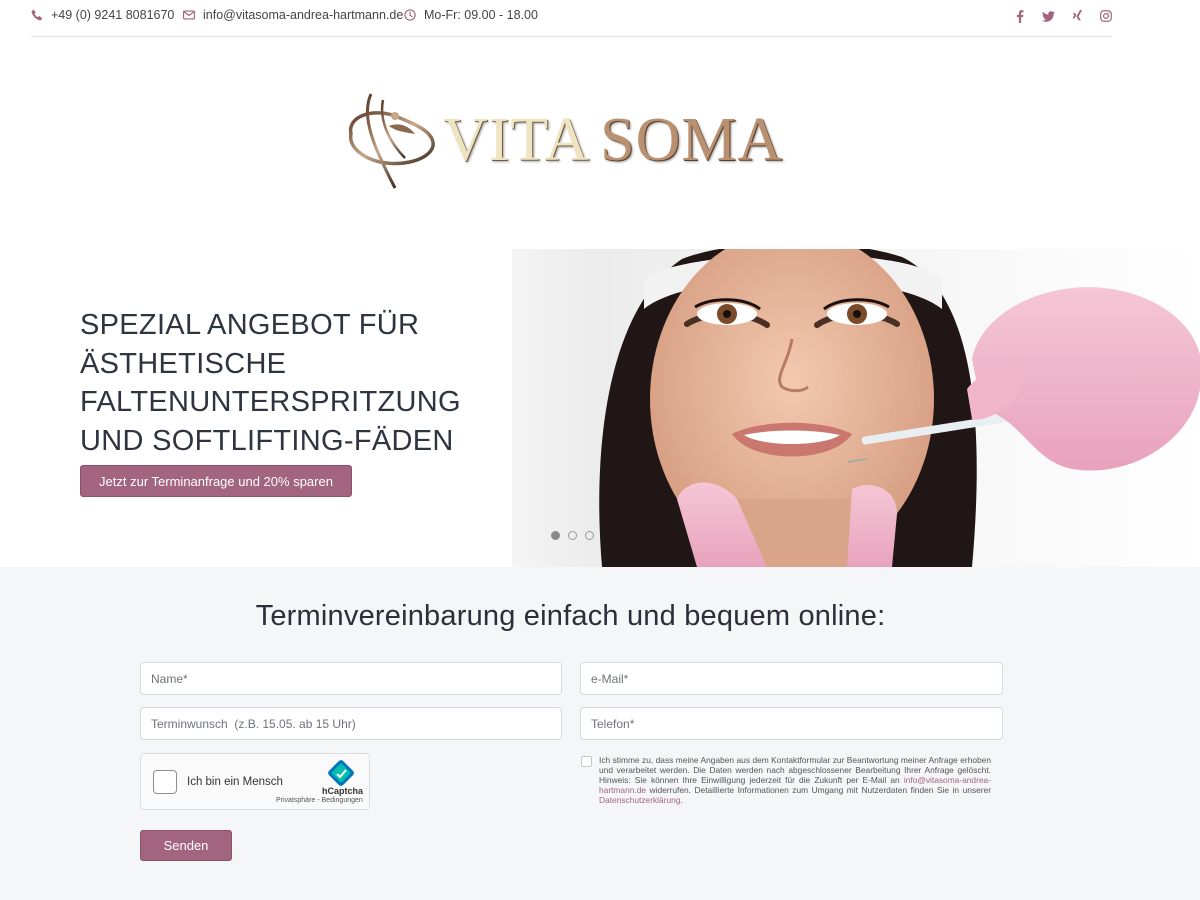 This screenshot has width=1200, height=900. I want to click on hcaptcha-logo-icon, so click(341, 773).